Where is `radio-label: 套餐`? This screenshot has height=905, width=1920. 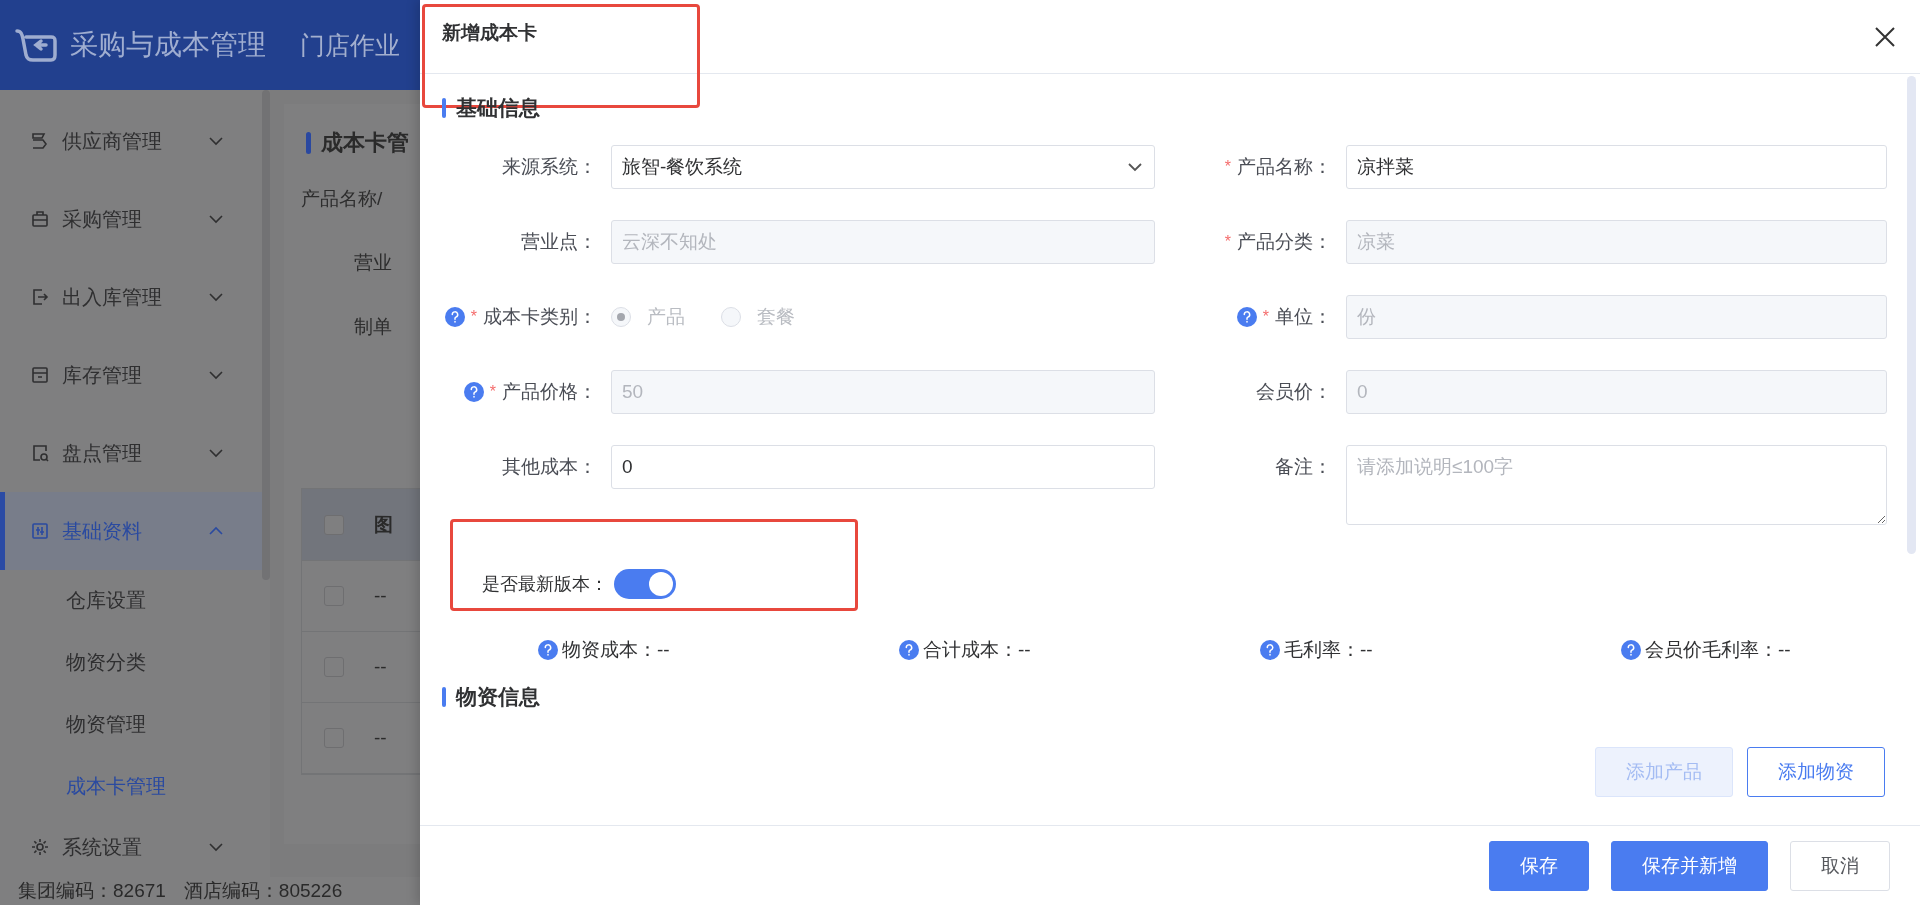
radio-label: 套餐 is located at coordinates (776, 317).